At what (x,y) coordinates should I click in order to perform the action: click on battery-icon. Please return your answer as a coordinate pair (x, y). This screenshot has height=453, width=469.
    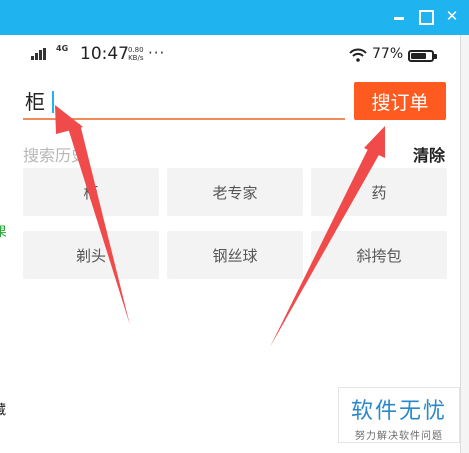
    Looking at the image, I should click on (421, 56).